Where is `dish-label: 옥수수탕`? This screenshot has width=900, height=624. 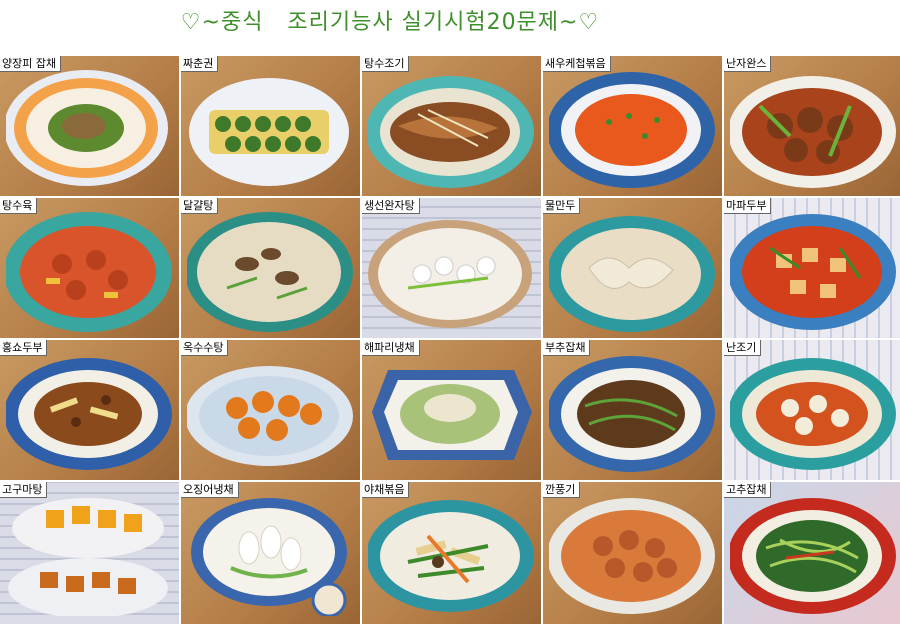
dish-label: 옥수수탕 is located at coordinates (205, 348).